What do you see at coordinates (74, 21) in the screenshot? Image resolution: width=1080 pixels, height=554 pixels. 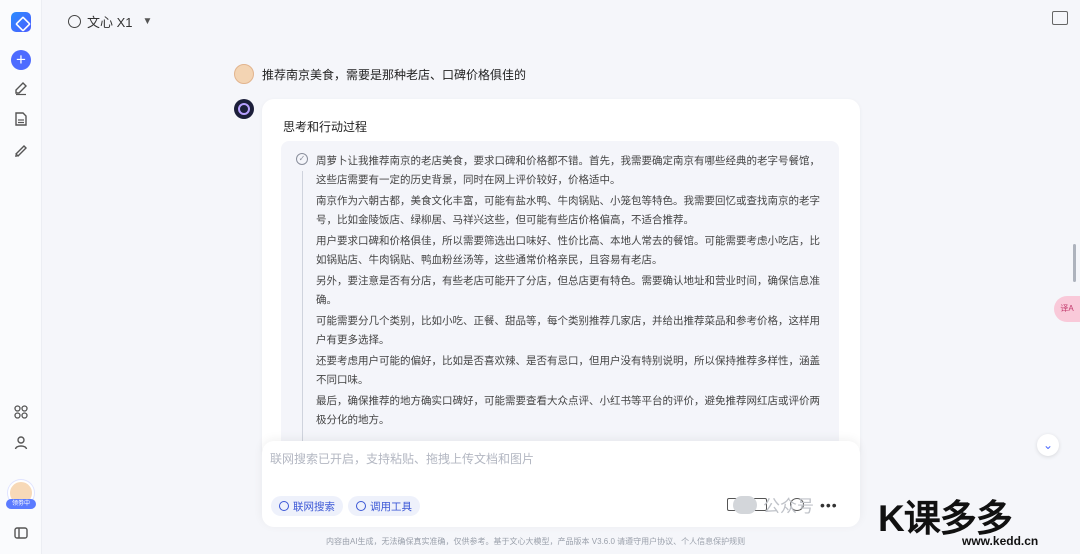 I see `model-icon` at bounding box center [74, 21].